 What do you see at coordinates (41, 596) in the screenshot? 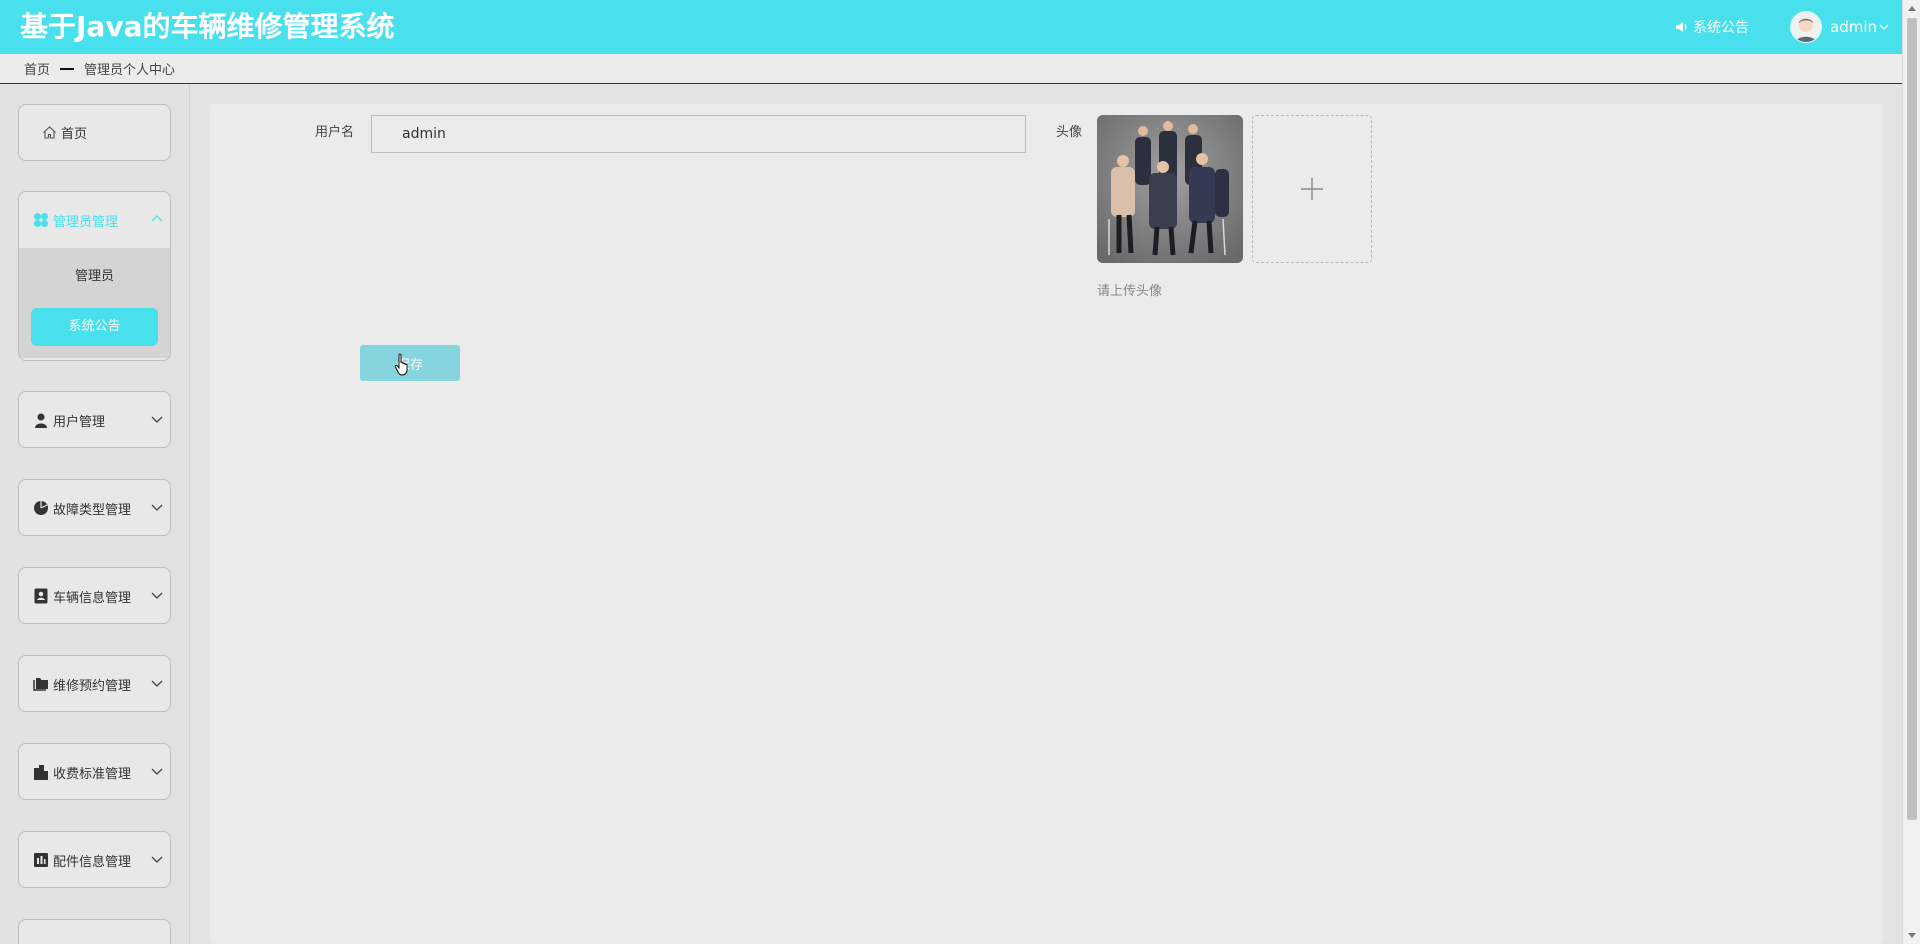
I see `contact-icon` at bounding box center [41, 596].